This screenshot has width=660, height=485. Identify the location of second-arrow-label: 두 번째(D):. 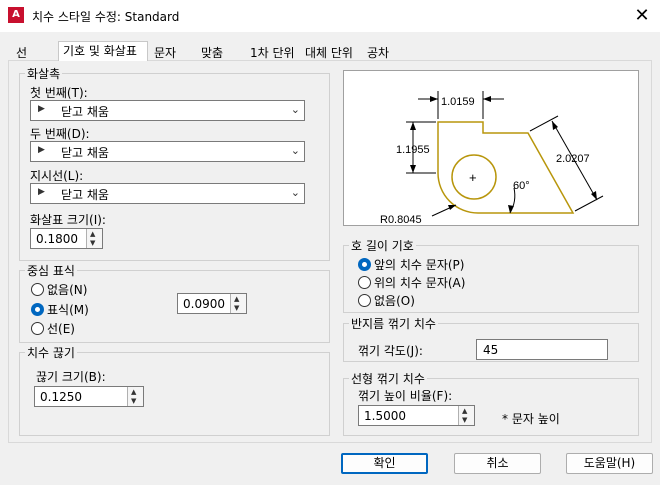
(60, 134).